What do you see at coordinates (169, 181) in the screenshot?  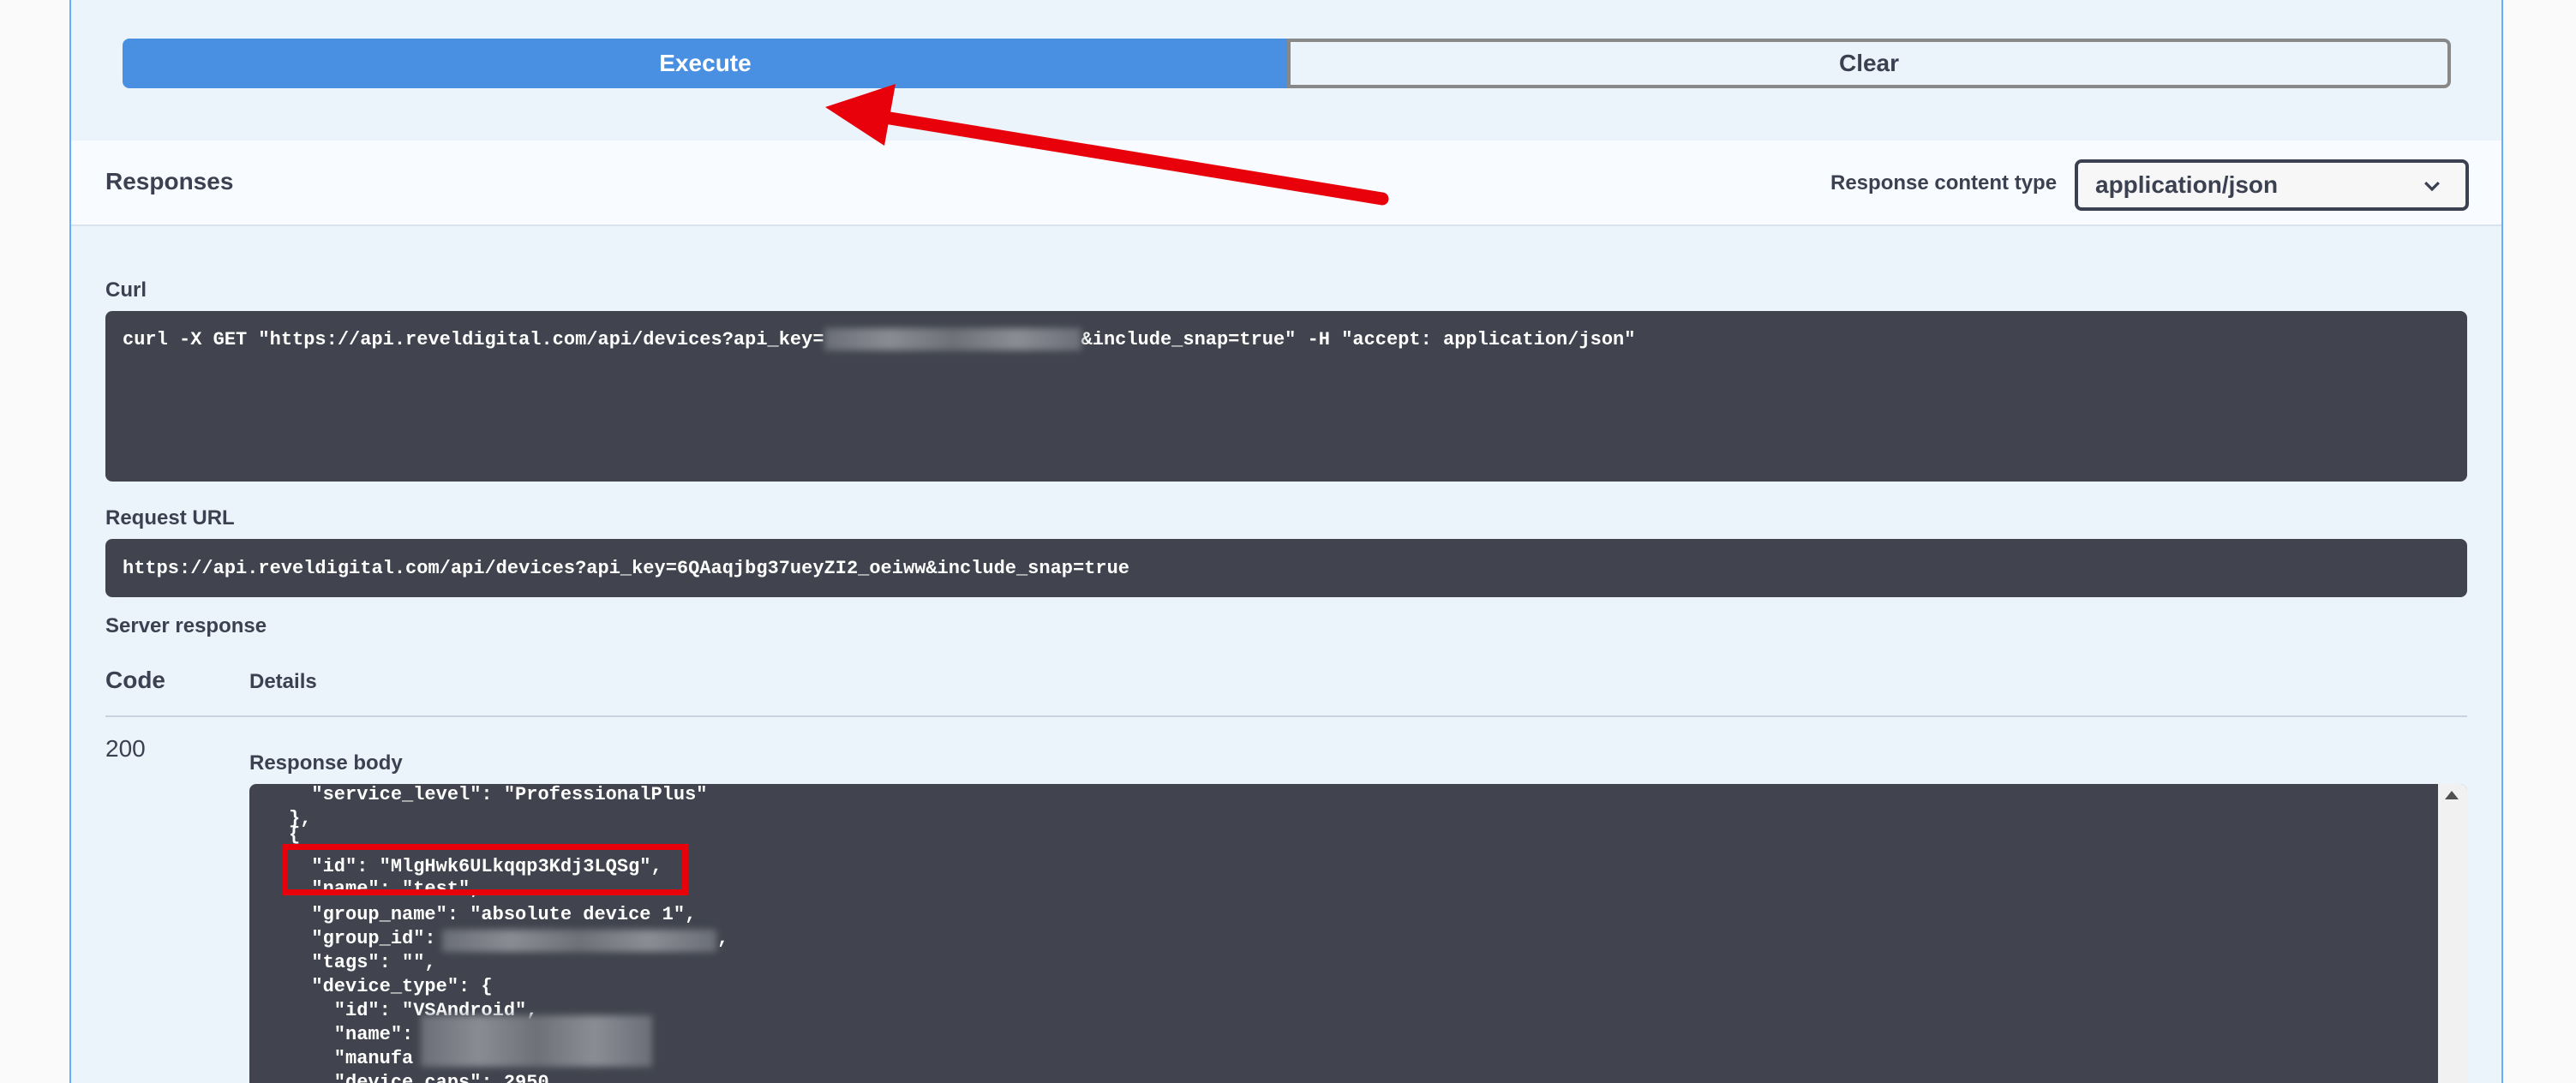 I see `responses-title: Responses` at bounding box center [169, 181].